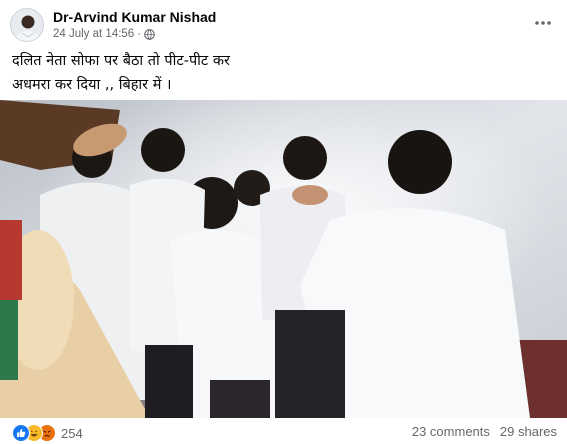 Image resolution: width=567 pixels, height=444 pixels. I want to click on globe-icon, so click(149, 34).